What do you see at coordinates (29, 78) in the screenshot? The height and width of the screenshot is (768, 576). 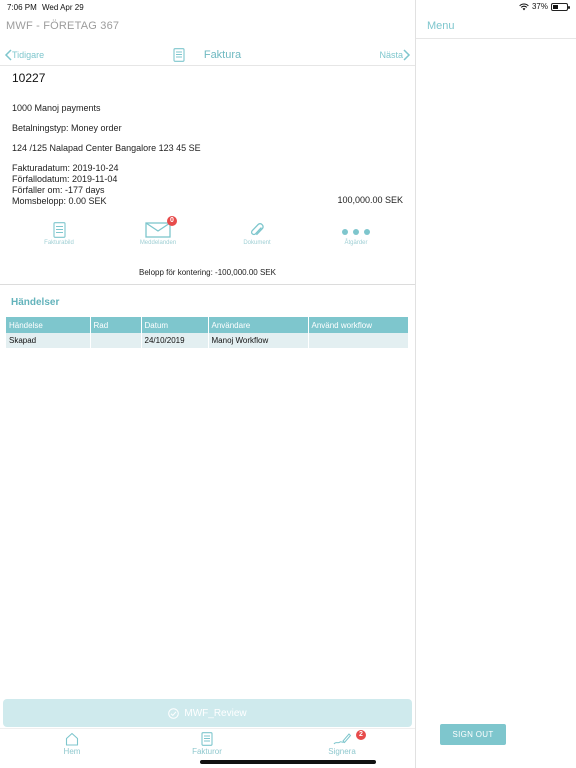 I see `invoice-number: 10227` at bounding box center [29, 78].